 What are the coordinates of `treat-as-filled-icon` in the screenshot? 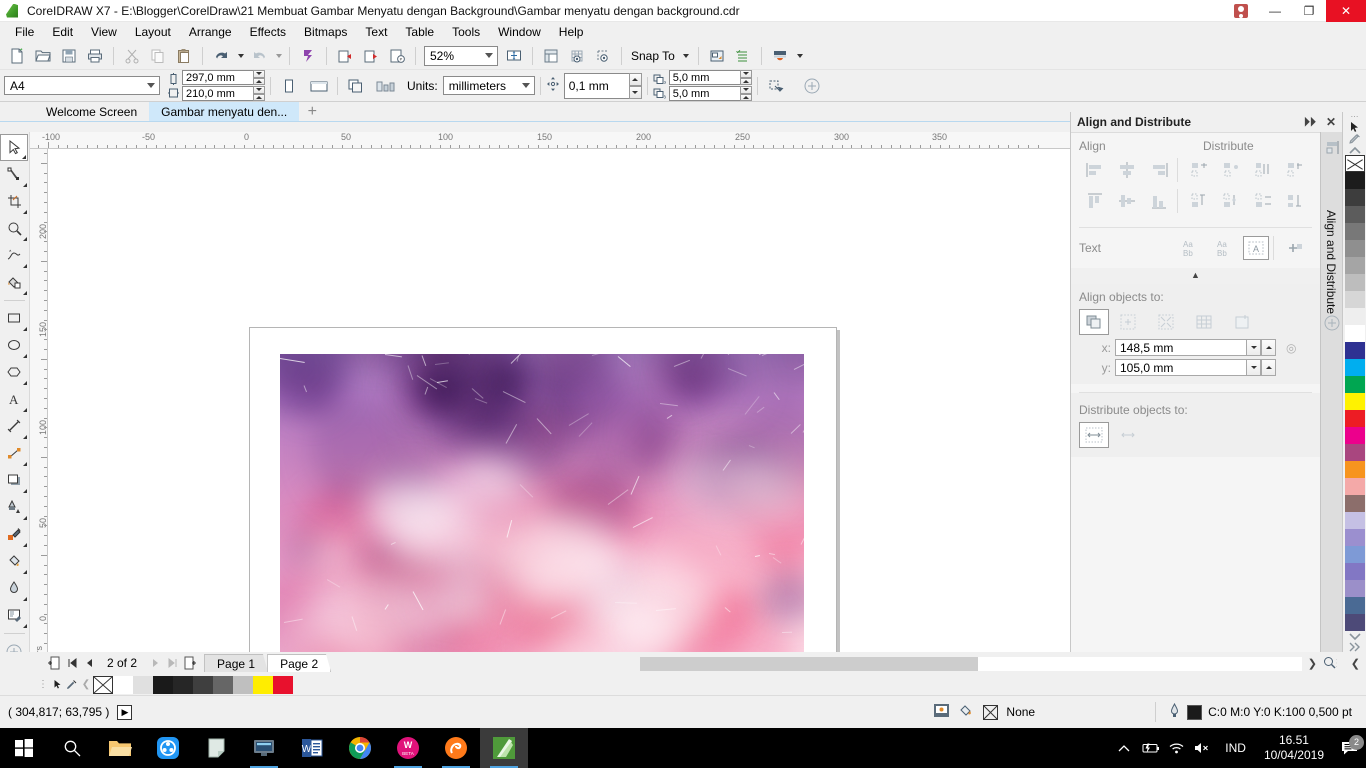 It's located at (776, 86).